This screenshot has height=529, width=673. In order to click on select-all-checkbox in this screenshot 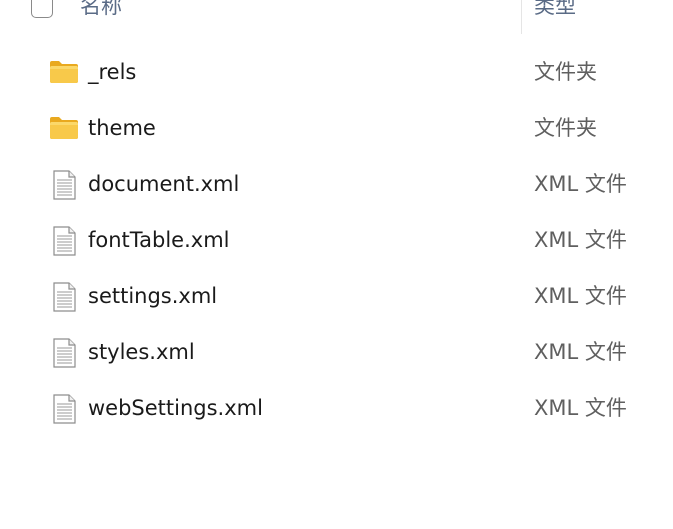, I will do `click(42, 9)`.